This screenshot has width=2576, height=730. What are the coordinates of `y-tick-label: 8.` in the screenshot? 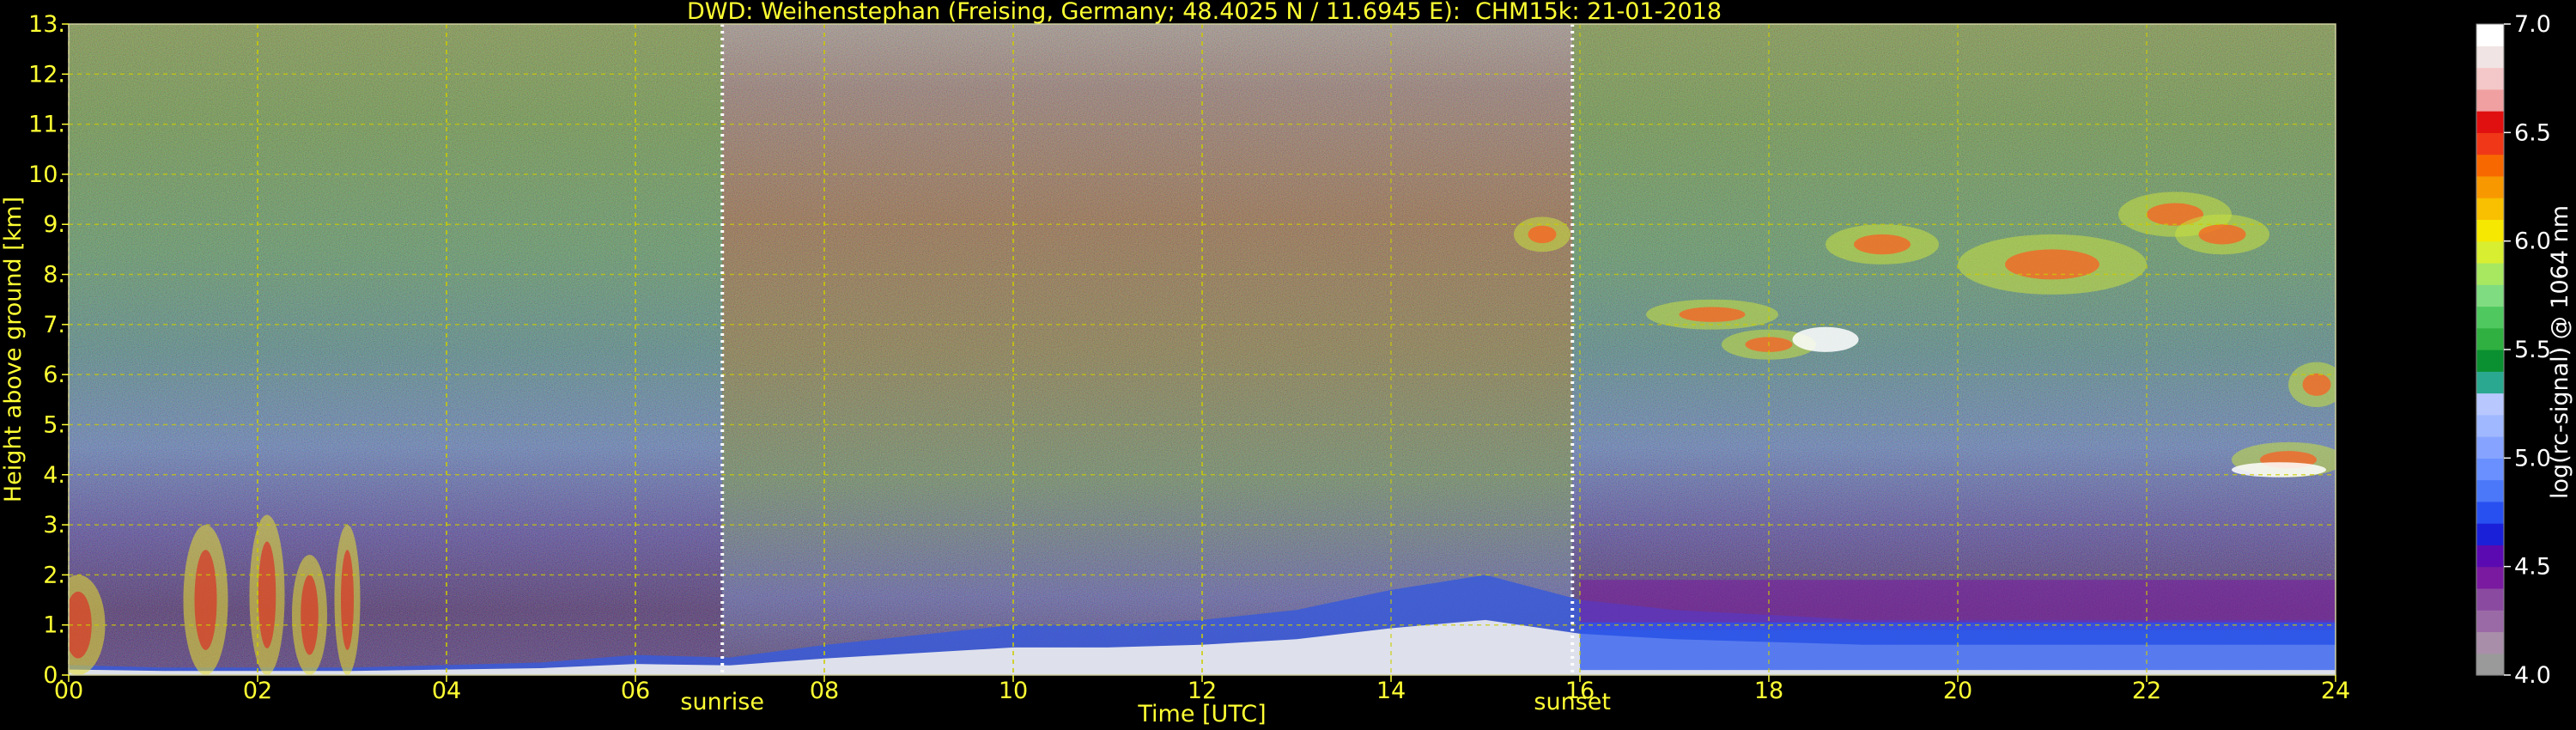 It's located at (54, 275).